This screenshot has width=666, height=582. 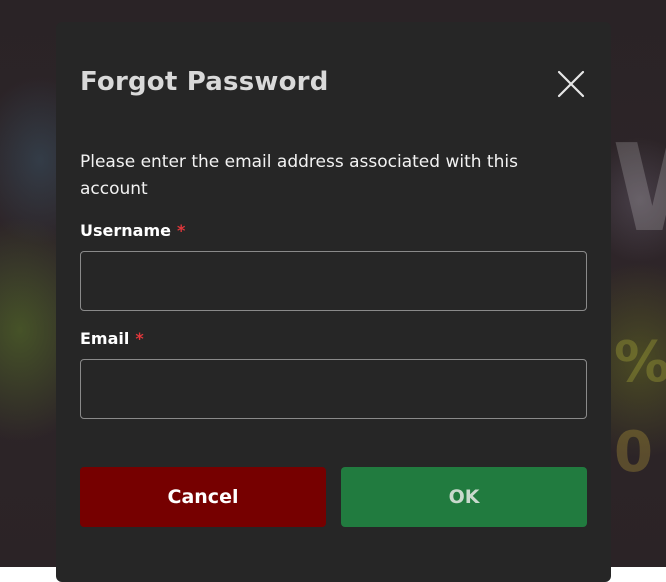 I want to click on close-icon, so click(x=571, y=84).